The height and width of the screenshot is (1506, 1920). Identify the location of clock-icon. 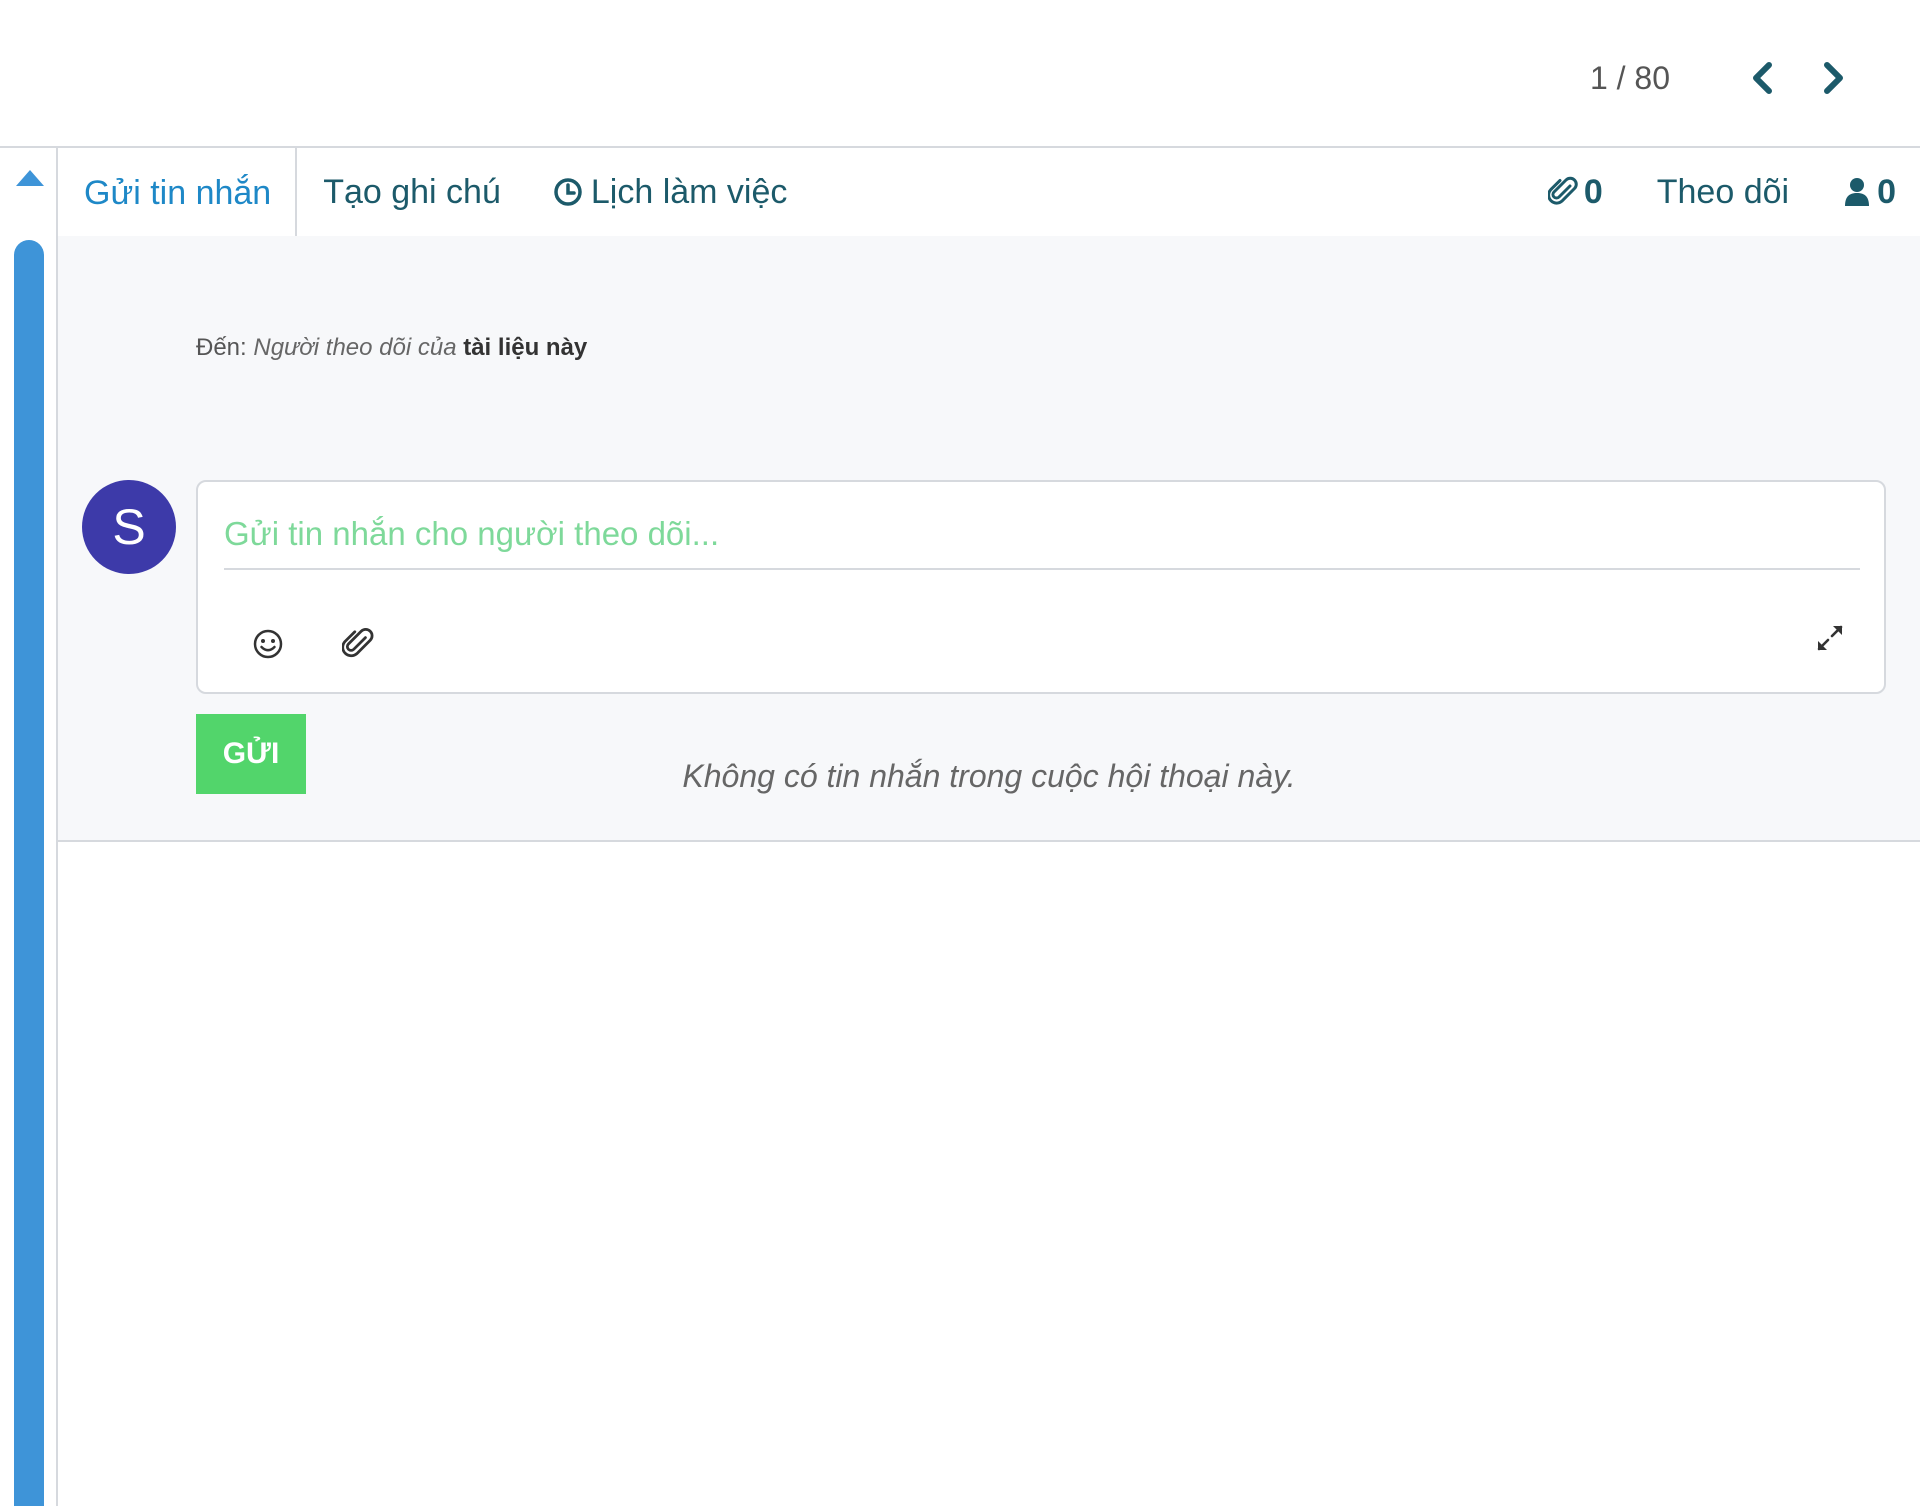
(568, 192).